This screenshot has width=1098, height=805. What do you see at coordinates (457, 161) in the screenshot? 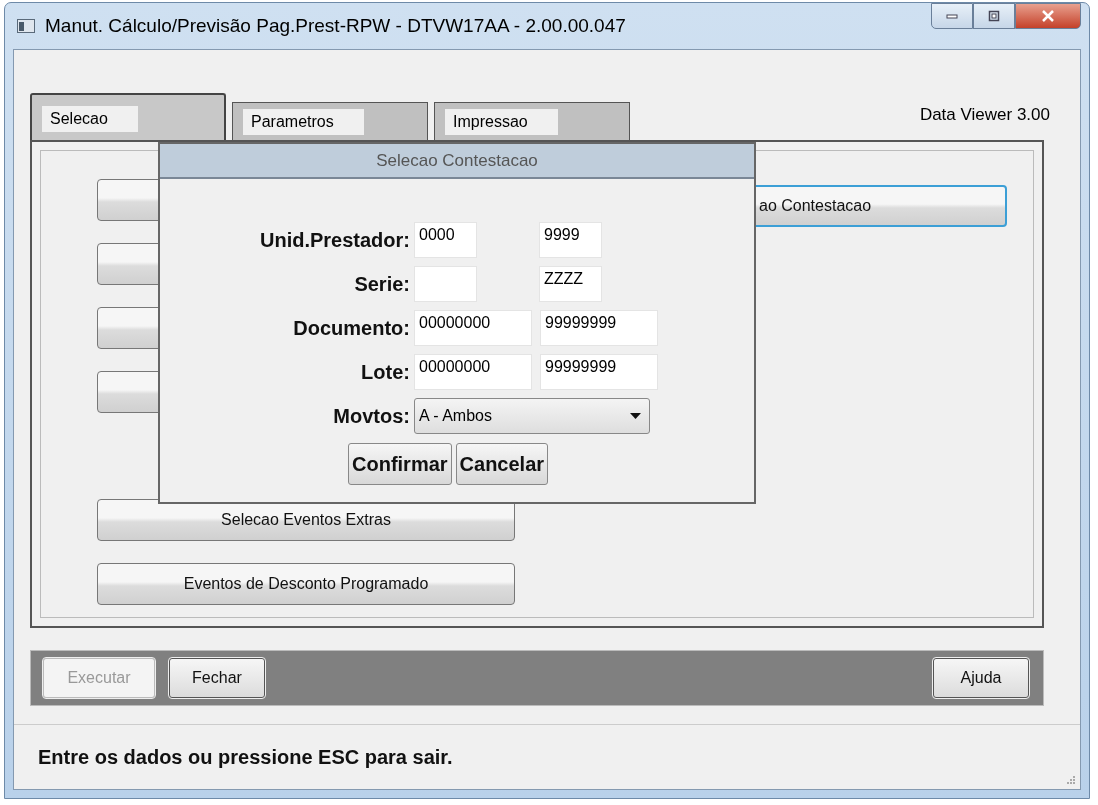
I see `dialog-title: Selecao Contestacao` at bounding box center [457, 161].